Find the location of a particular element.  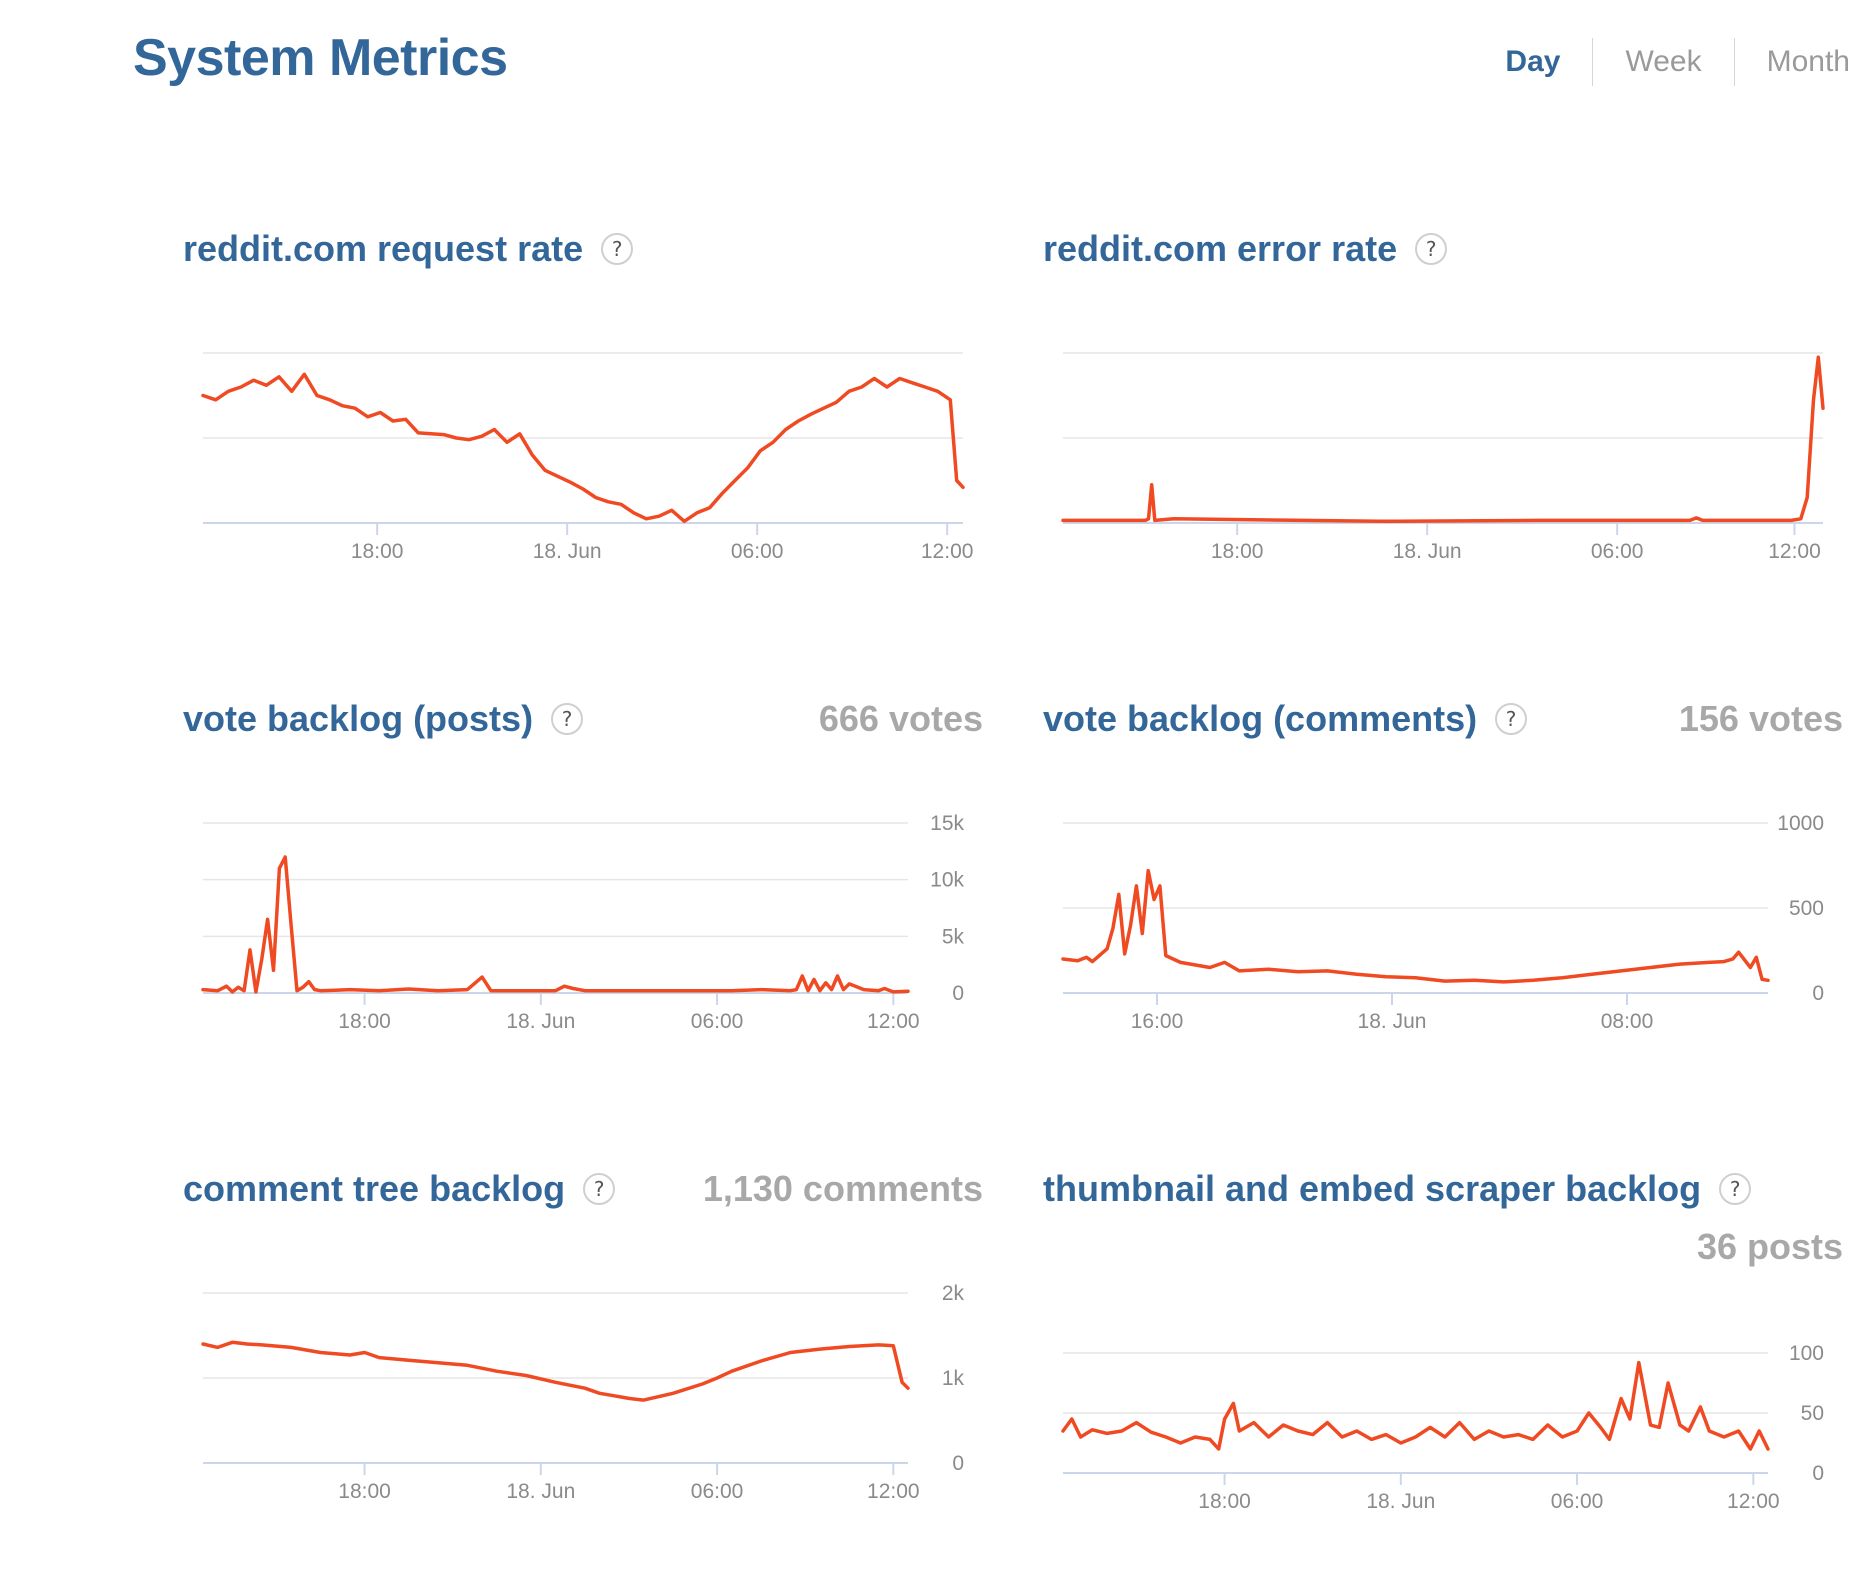

panel-header: vote backlog (posts) ? 666 votes is located at coordinates (583, 719).